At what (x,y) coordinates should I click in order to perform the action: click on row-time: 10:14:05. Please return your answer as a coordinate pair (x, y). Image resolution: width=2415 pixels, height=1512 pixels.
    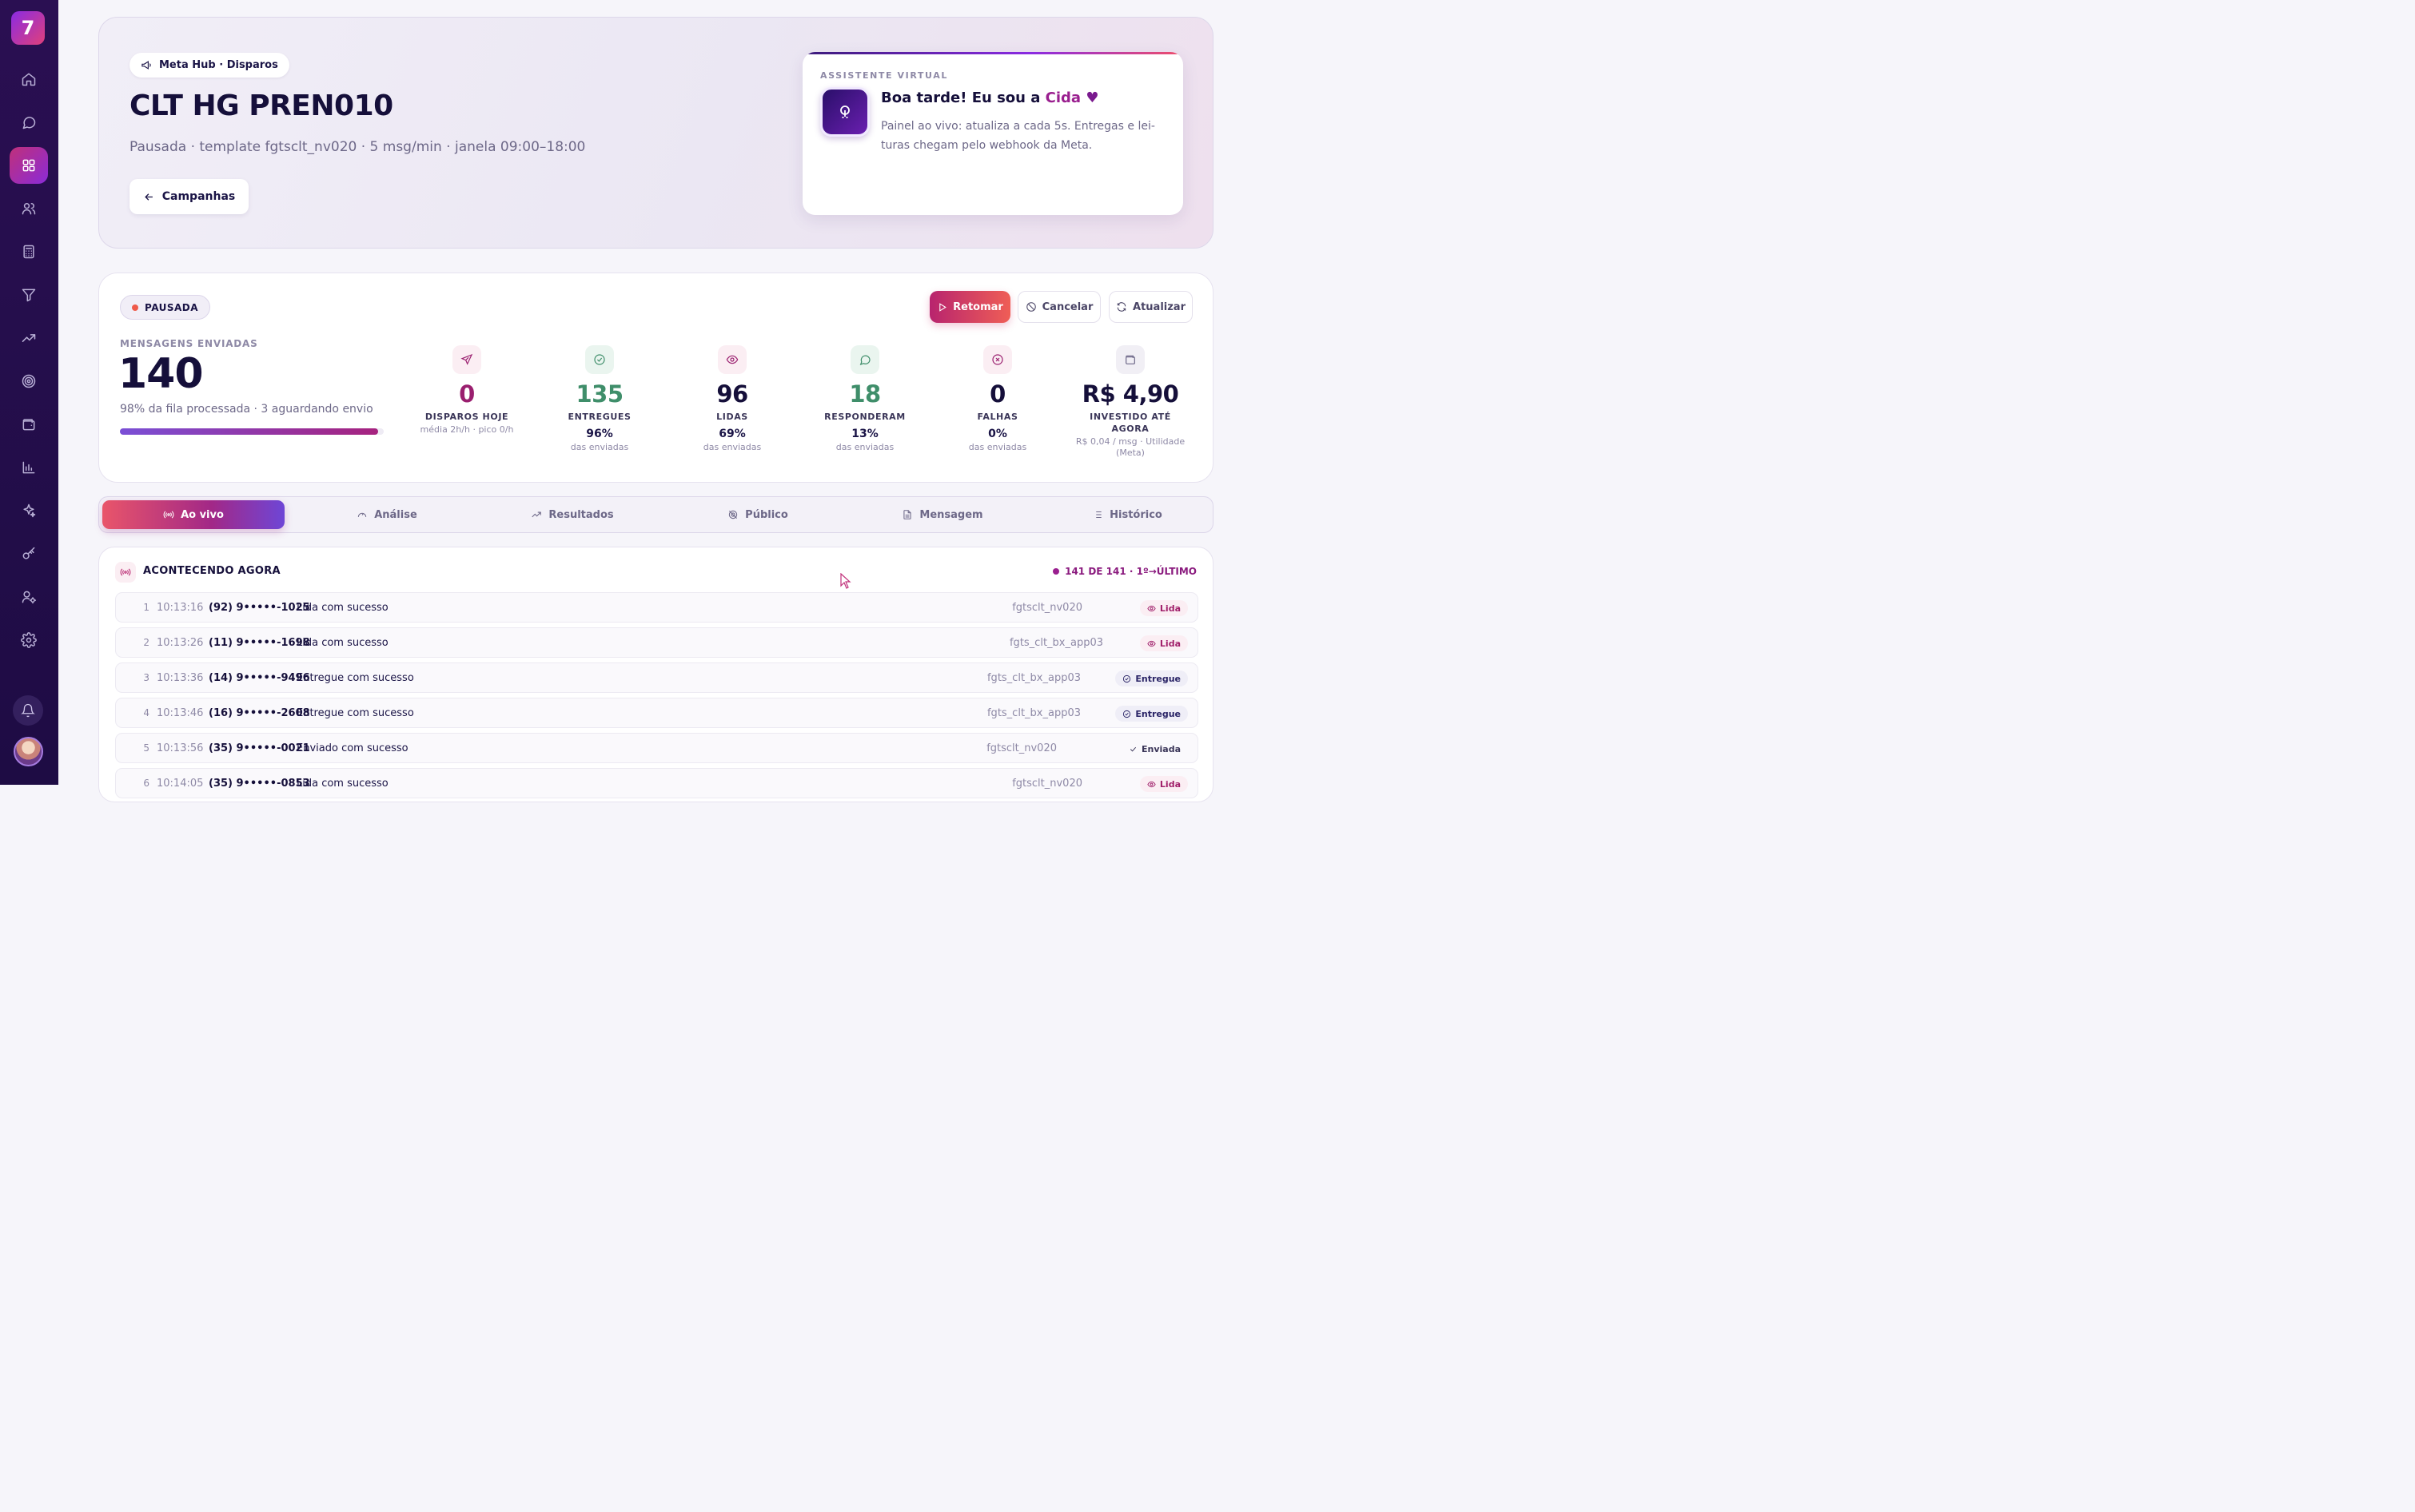
    Looking at the image, I should click on (180, 784).